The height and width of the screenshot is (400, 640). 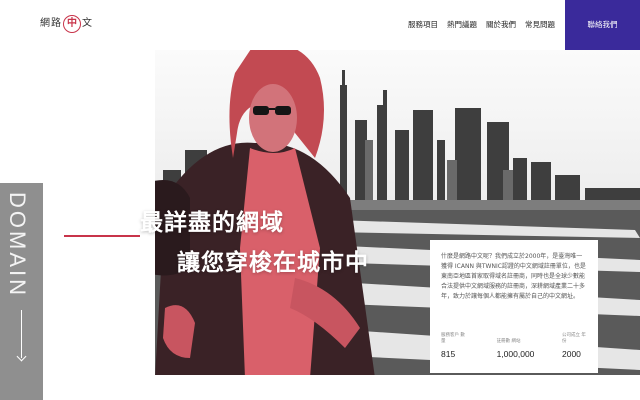 What do you see at coordinates (462, 25) in the screenshot?
I see `nav-item-topics: 熱門議題` at bounding box center [462, 25].